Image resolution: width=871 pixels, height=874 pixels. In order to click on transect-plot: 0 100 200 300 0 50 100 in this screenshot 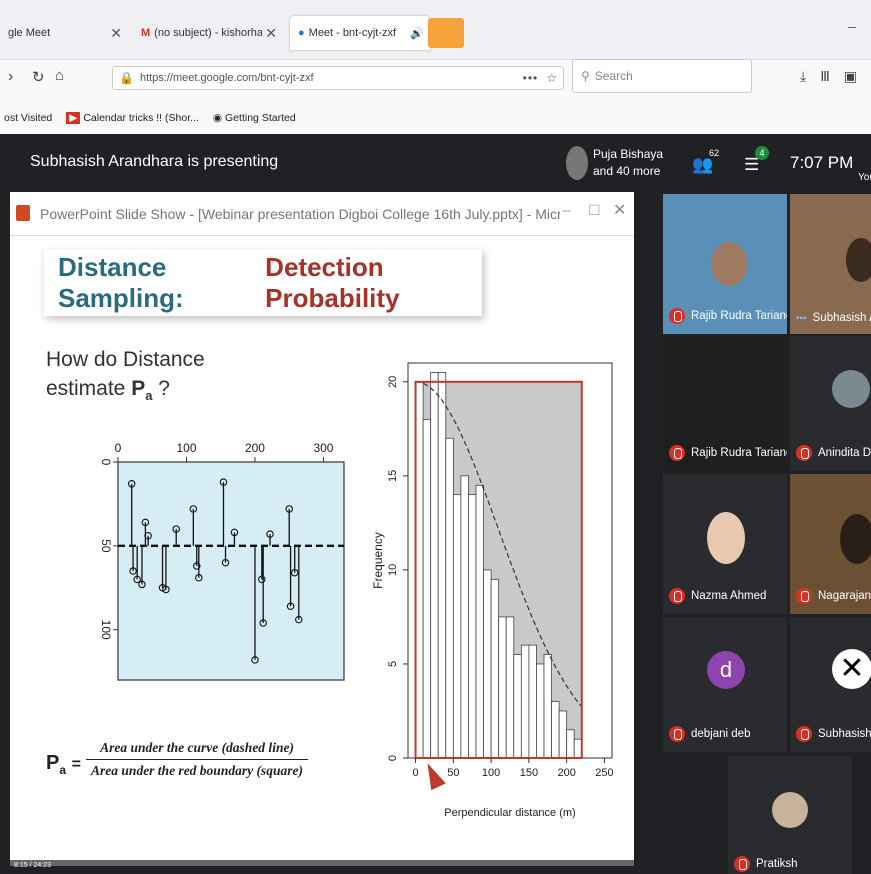, I will do `click(222, 561)`.